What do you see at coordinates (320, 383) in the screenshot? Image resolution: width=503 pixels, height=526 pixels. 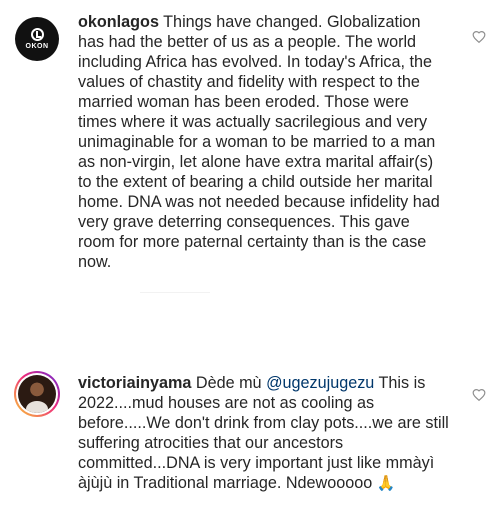 I see `mention-link: @ugezujugezu` at bounding box center [320, 383].